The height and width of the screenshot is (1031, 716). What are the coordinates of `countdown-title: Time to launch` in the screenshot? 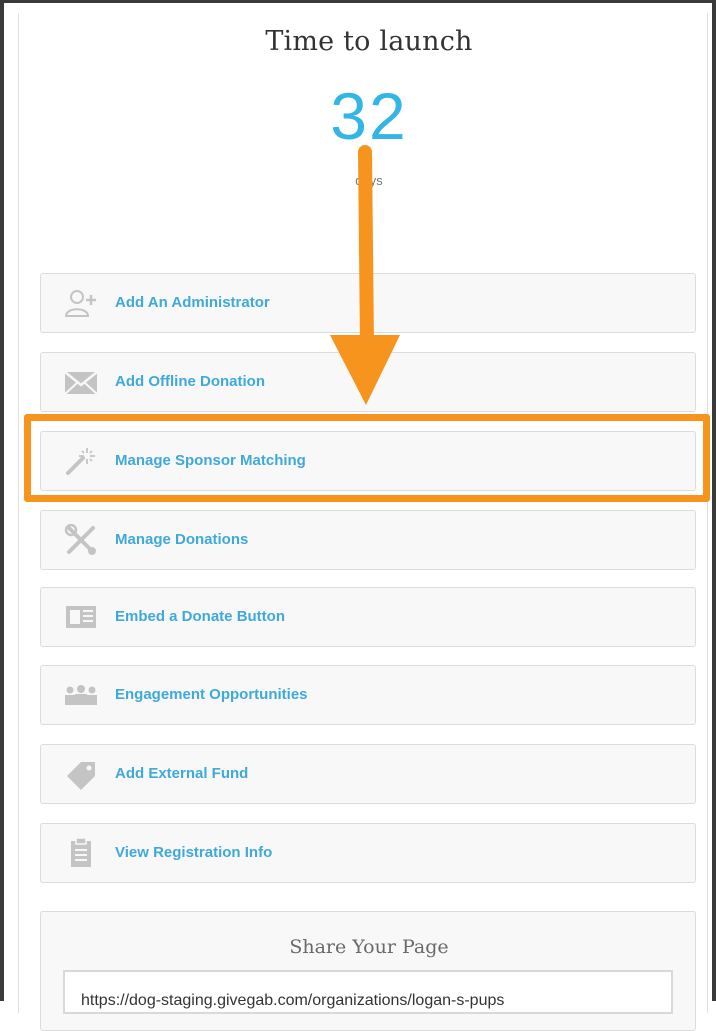 It's located at (369, 41).